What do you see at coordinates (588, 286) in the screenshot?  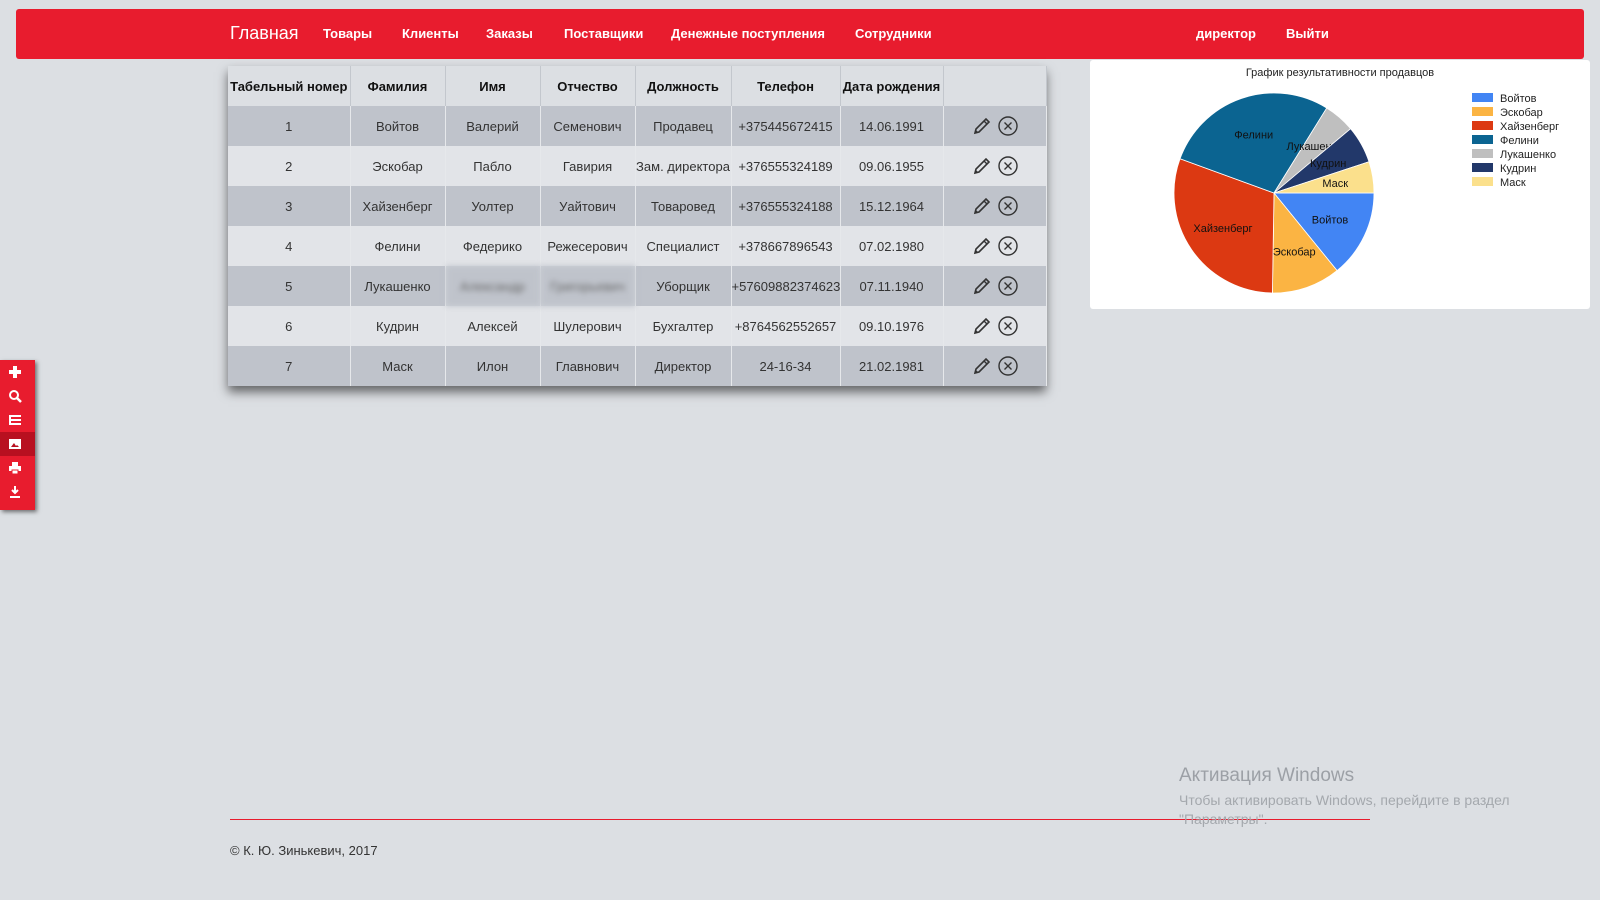 I see `cell-patronymic: Григорьевич` at bounding box center [588, 286].